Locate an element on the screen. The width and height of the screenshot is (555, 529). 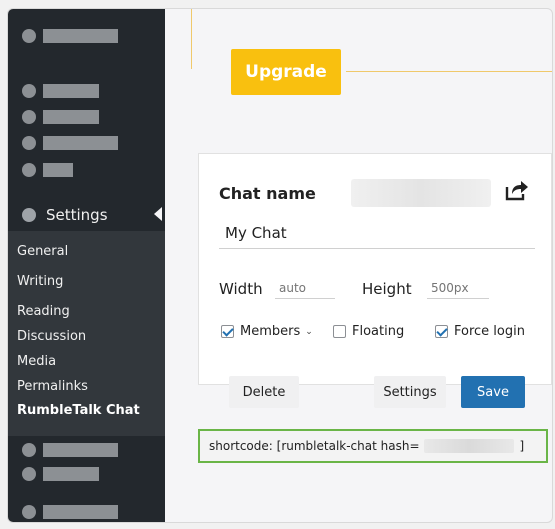
chat-name-label: Chat name is located at coordinates (267, 193).